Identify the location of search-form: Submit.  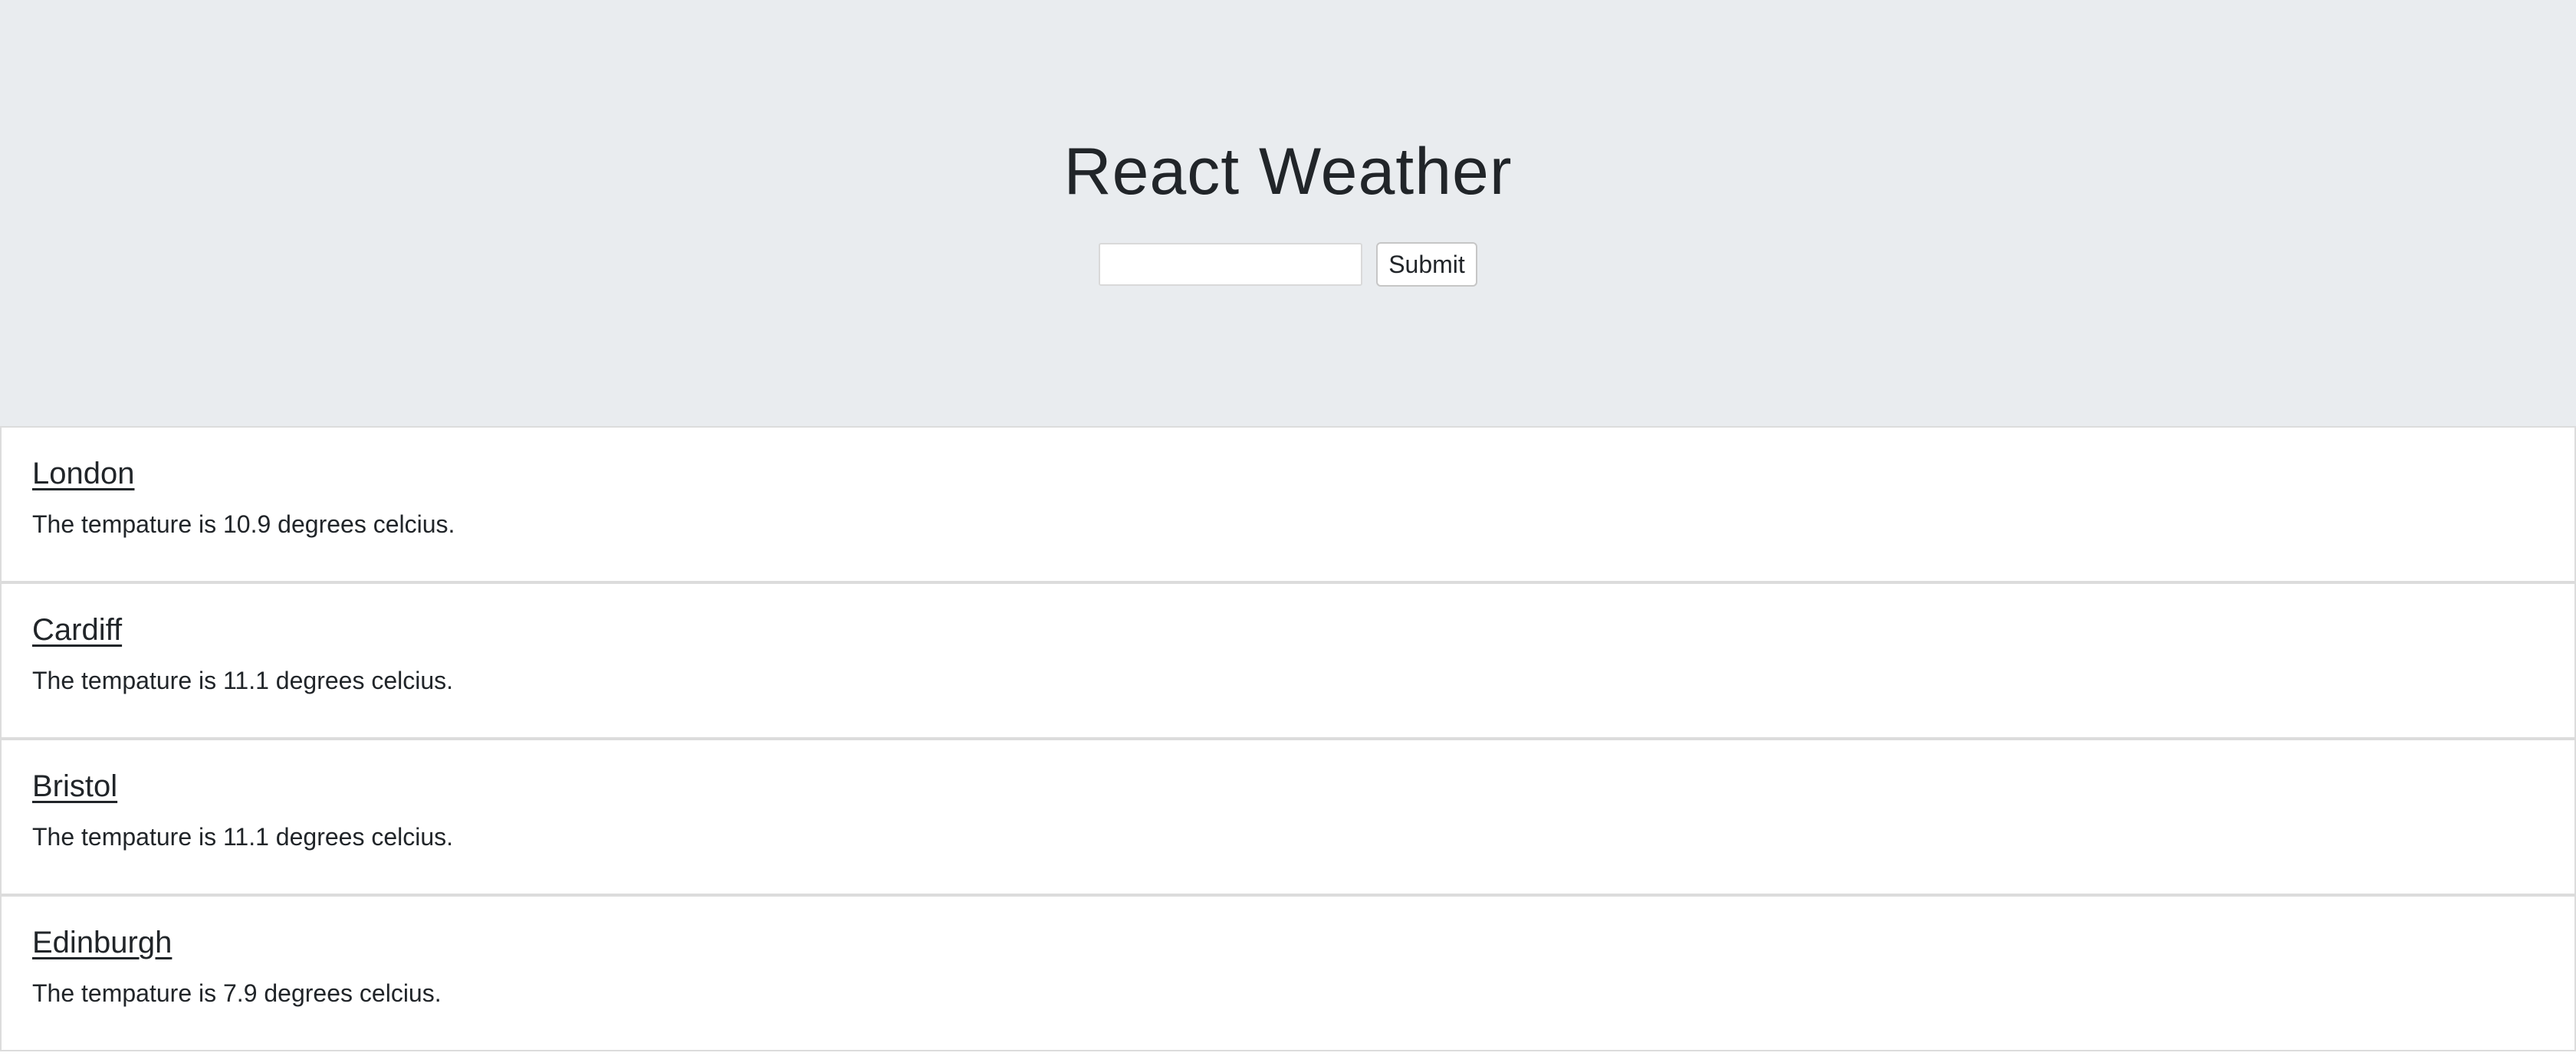
(1288, 264).